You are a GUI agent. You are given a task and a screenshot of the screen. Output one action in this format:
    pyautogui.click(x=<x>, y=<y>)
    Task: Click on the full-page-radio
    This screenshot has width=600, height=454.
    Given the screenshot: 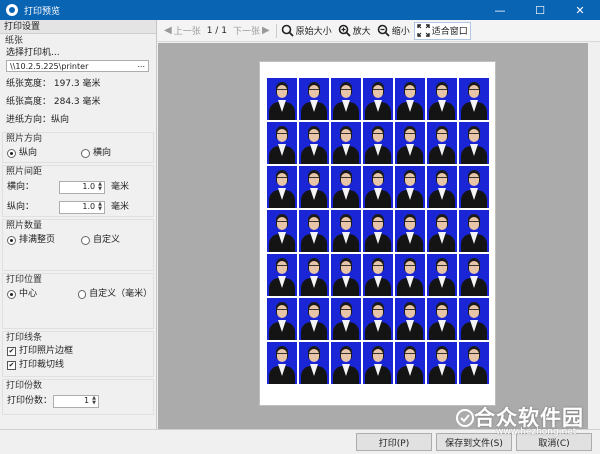 What is the action you would take?
    pyautogui.click(x=11, y=240)
    